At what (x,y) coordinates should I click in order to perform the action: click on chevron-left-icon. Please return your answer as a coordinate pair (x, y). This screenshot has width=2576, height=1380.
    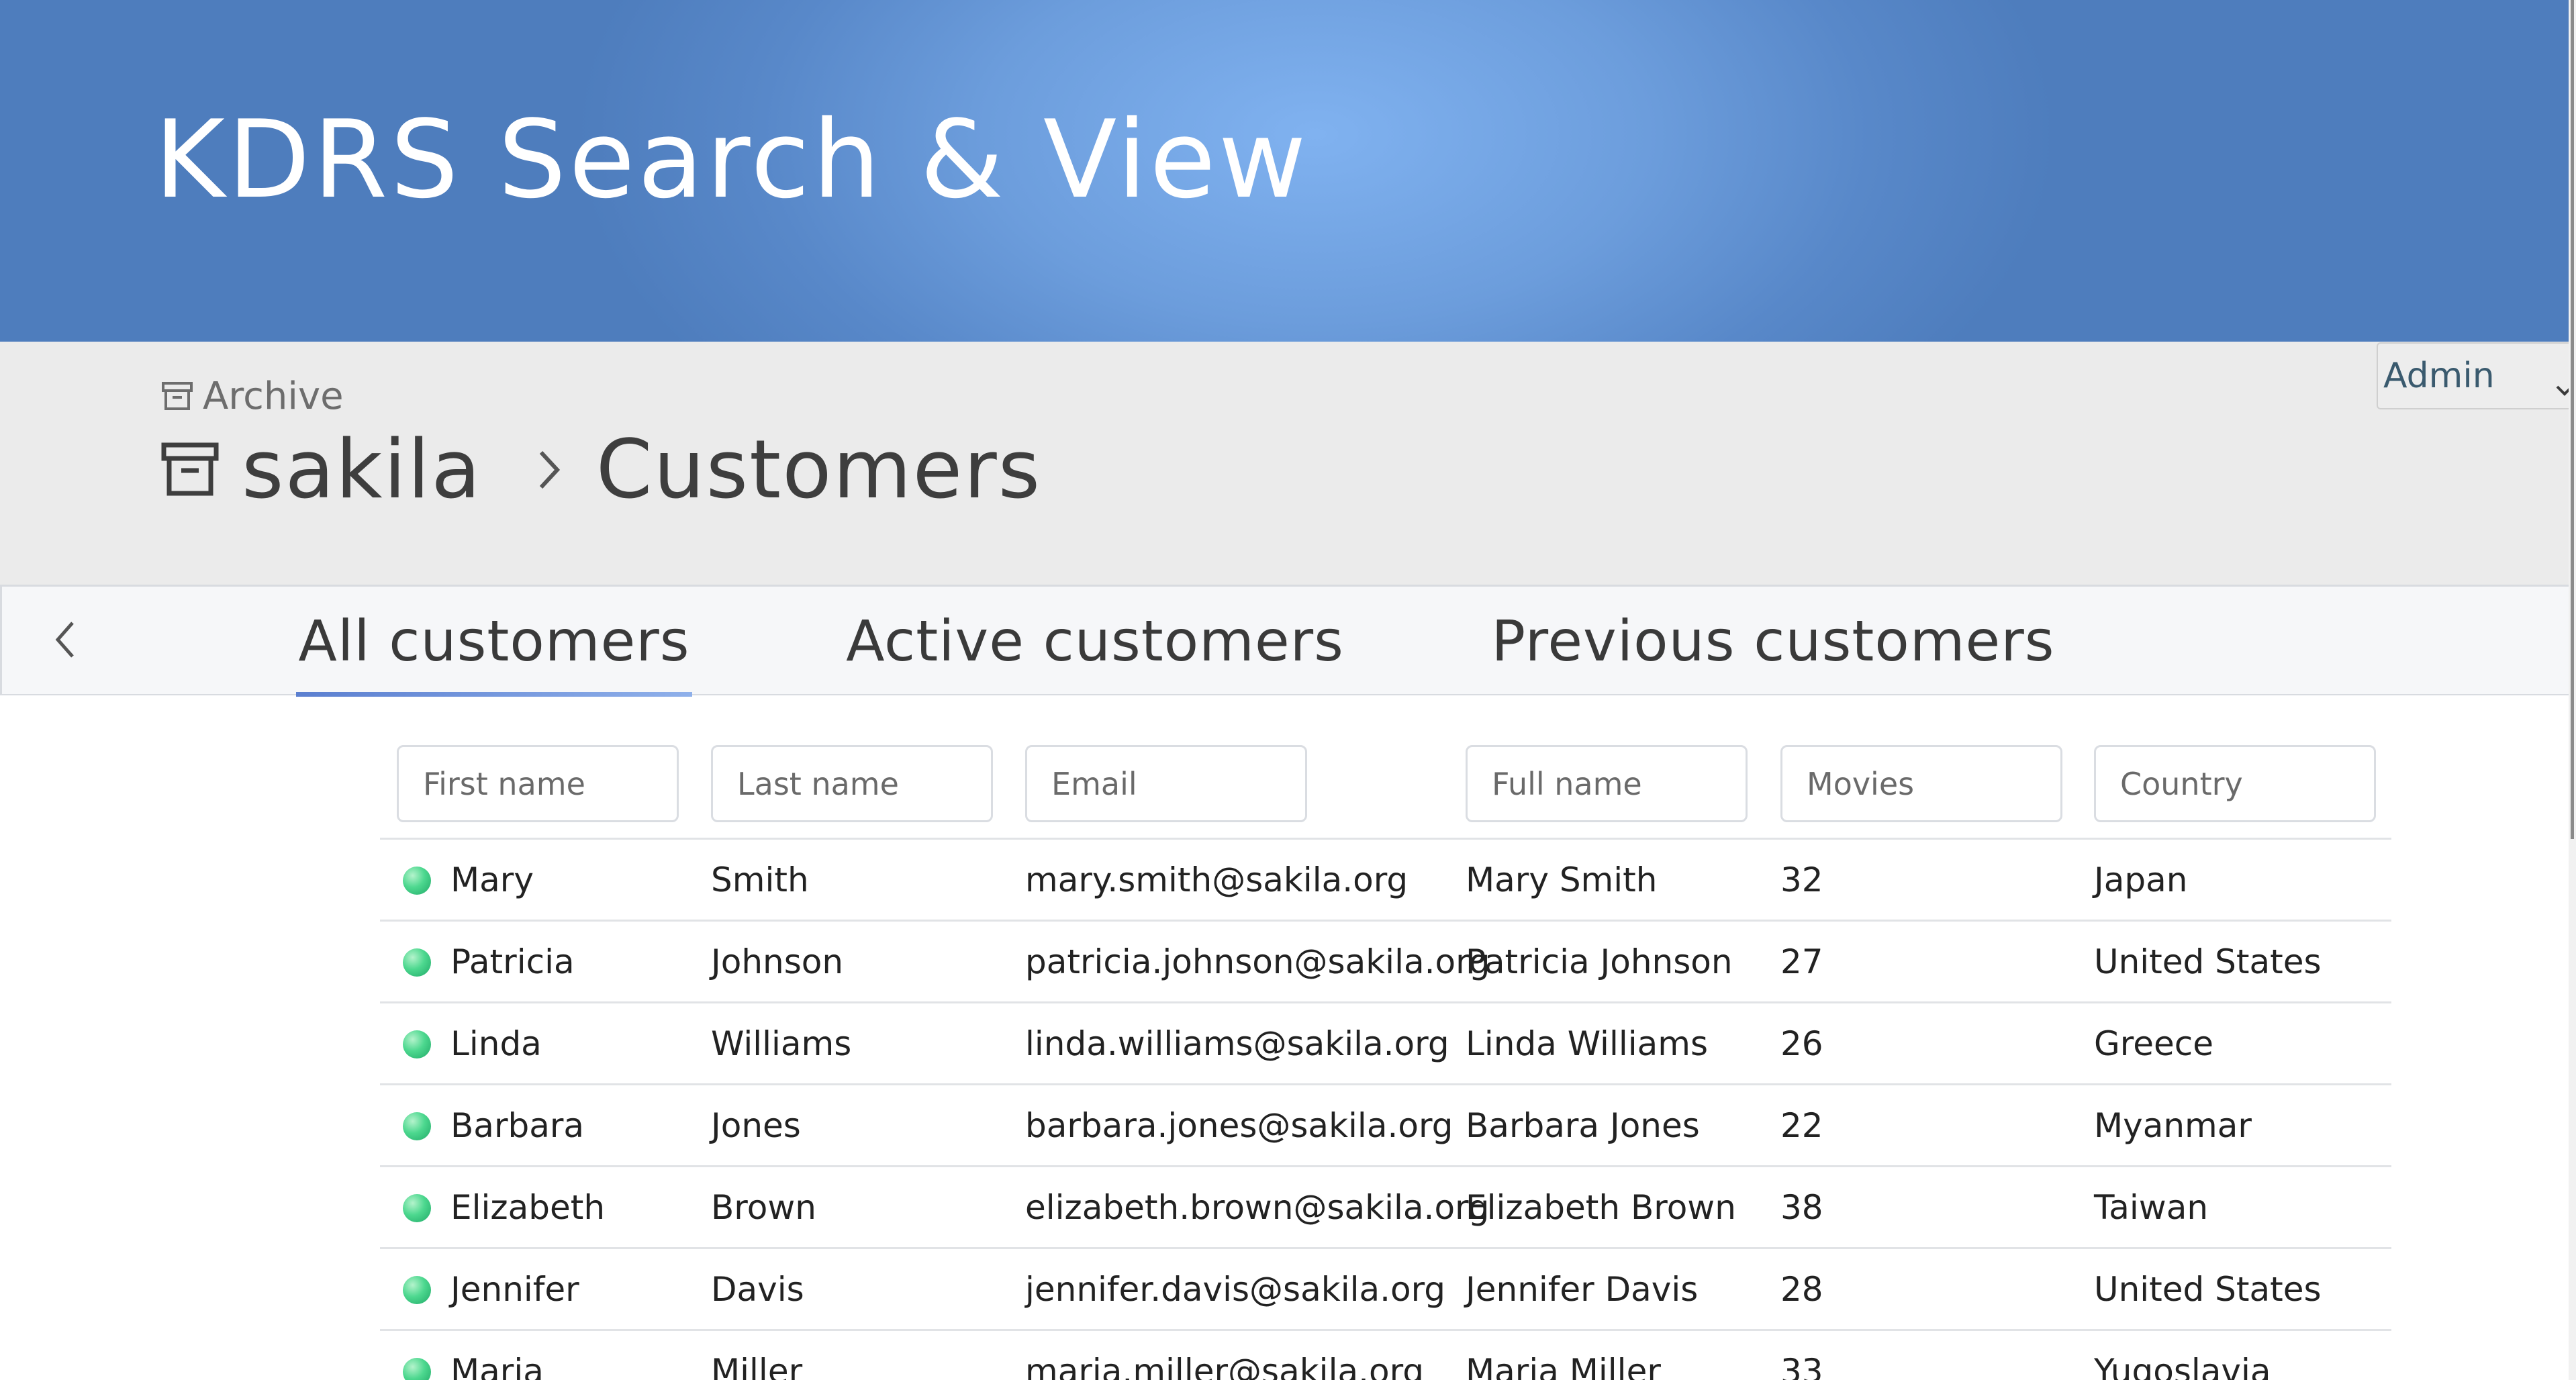
    Looking at the image, I should click on (65, 641).